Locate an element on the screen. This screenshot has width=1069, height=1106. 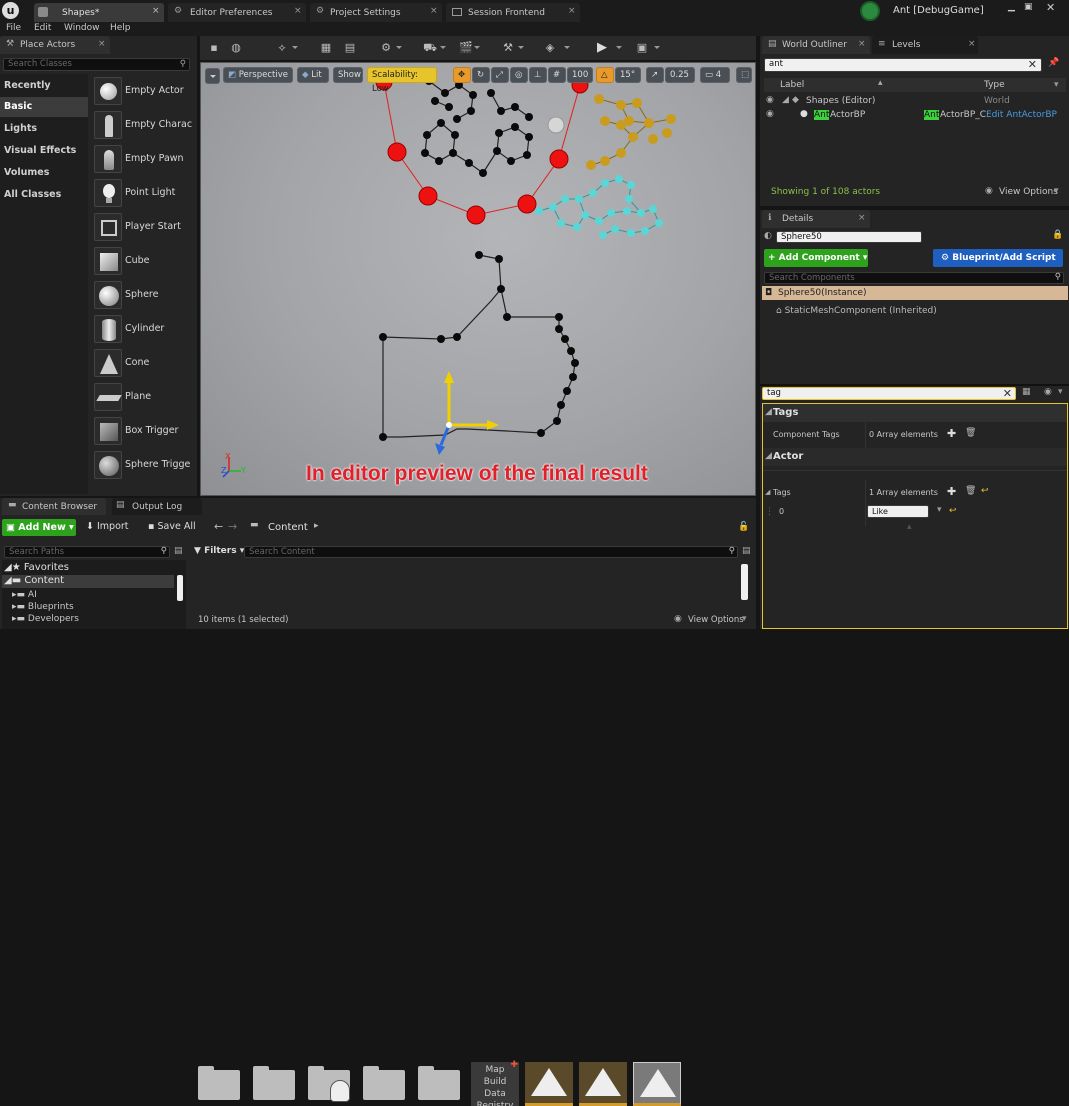
tab-content-browser: ▬ Content Browser is located at coordinates (54, 506).